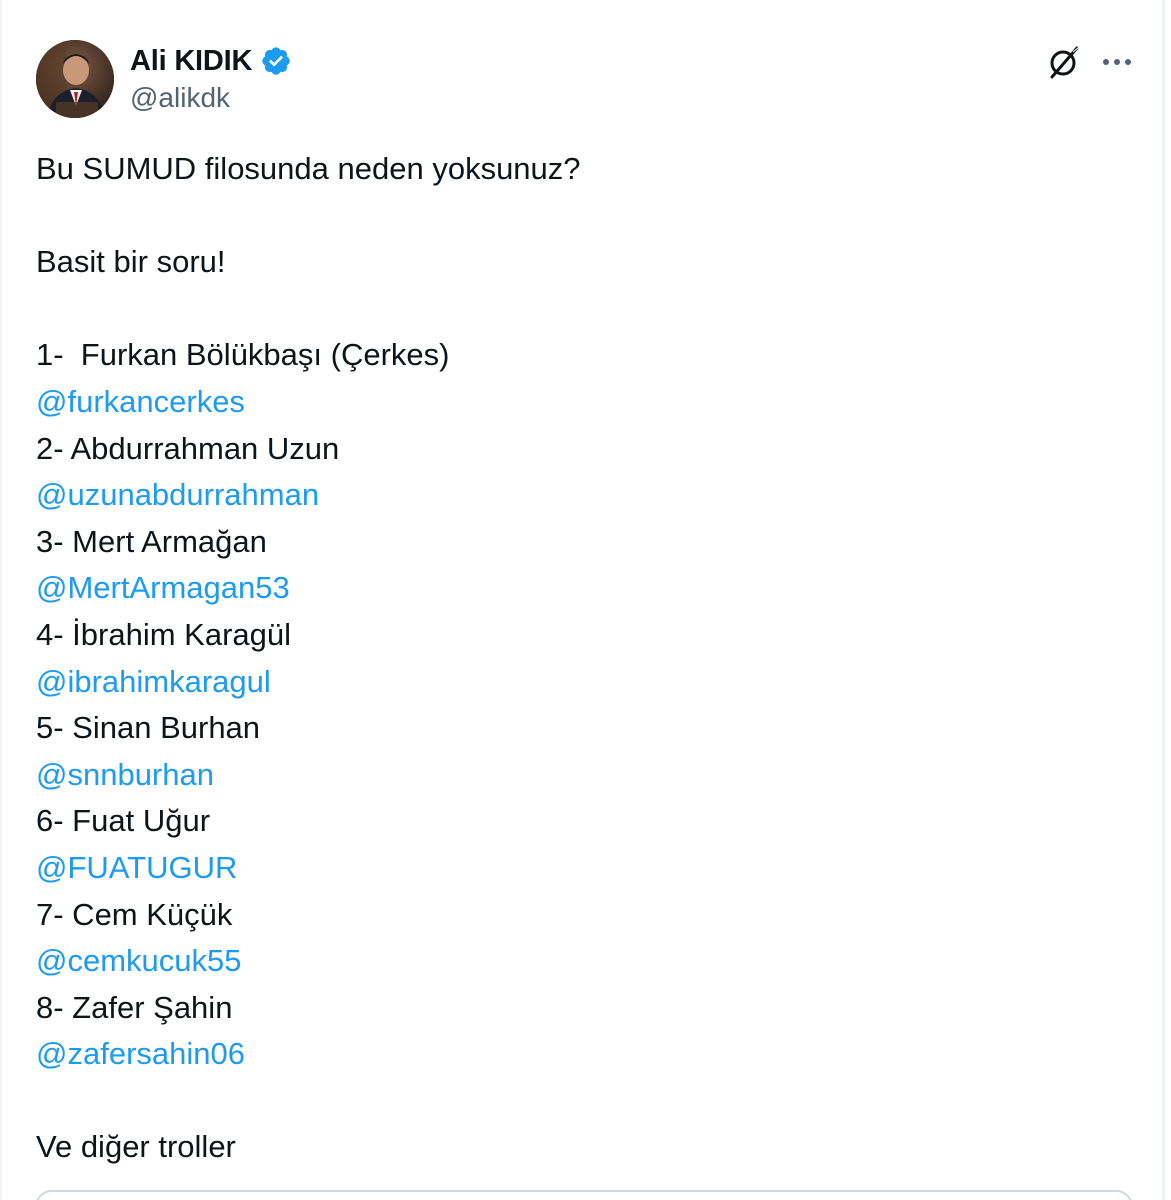 The width and height of the screenshot is (1171, 1200). I want to click on tweet-subline: Basit bir soru!, so click(131, 262).